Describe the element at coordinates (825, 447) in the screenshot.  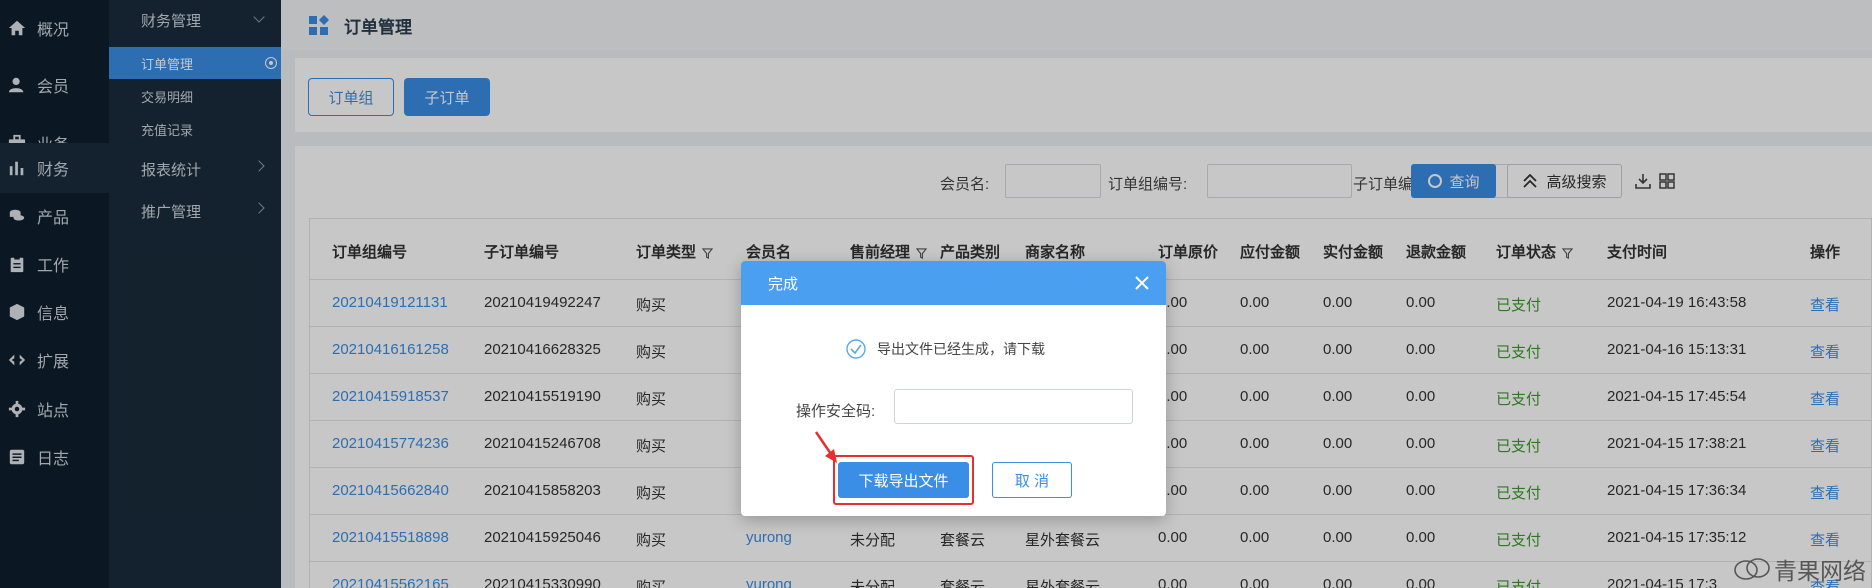
I see `annotation-arrow-icon` at that location.